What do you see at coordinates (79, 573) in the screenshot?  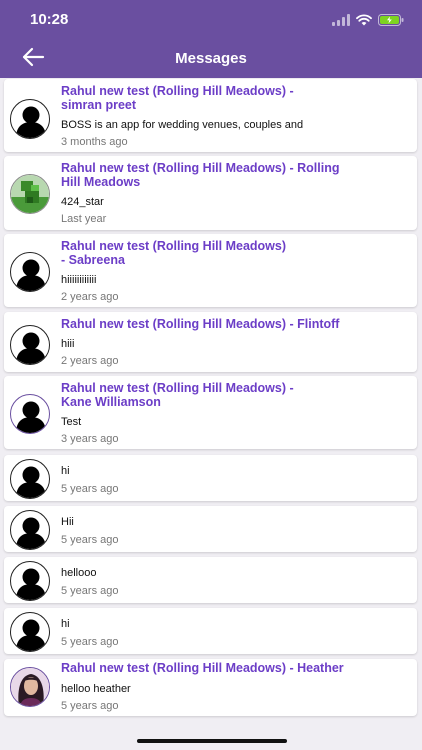 I see `message-preview: hellooo` at bounding box center [79, 573].